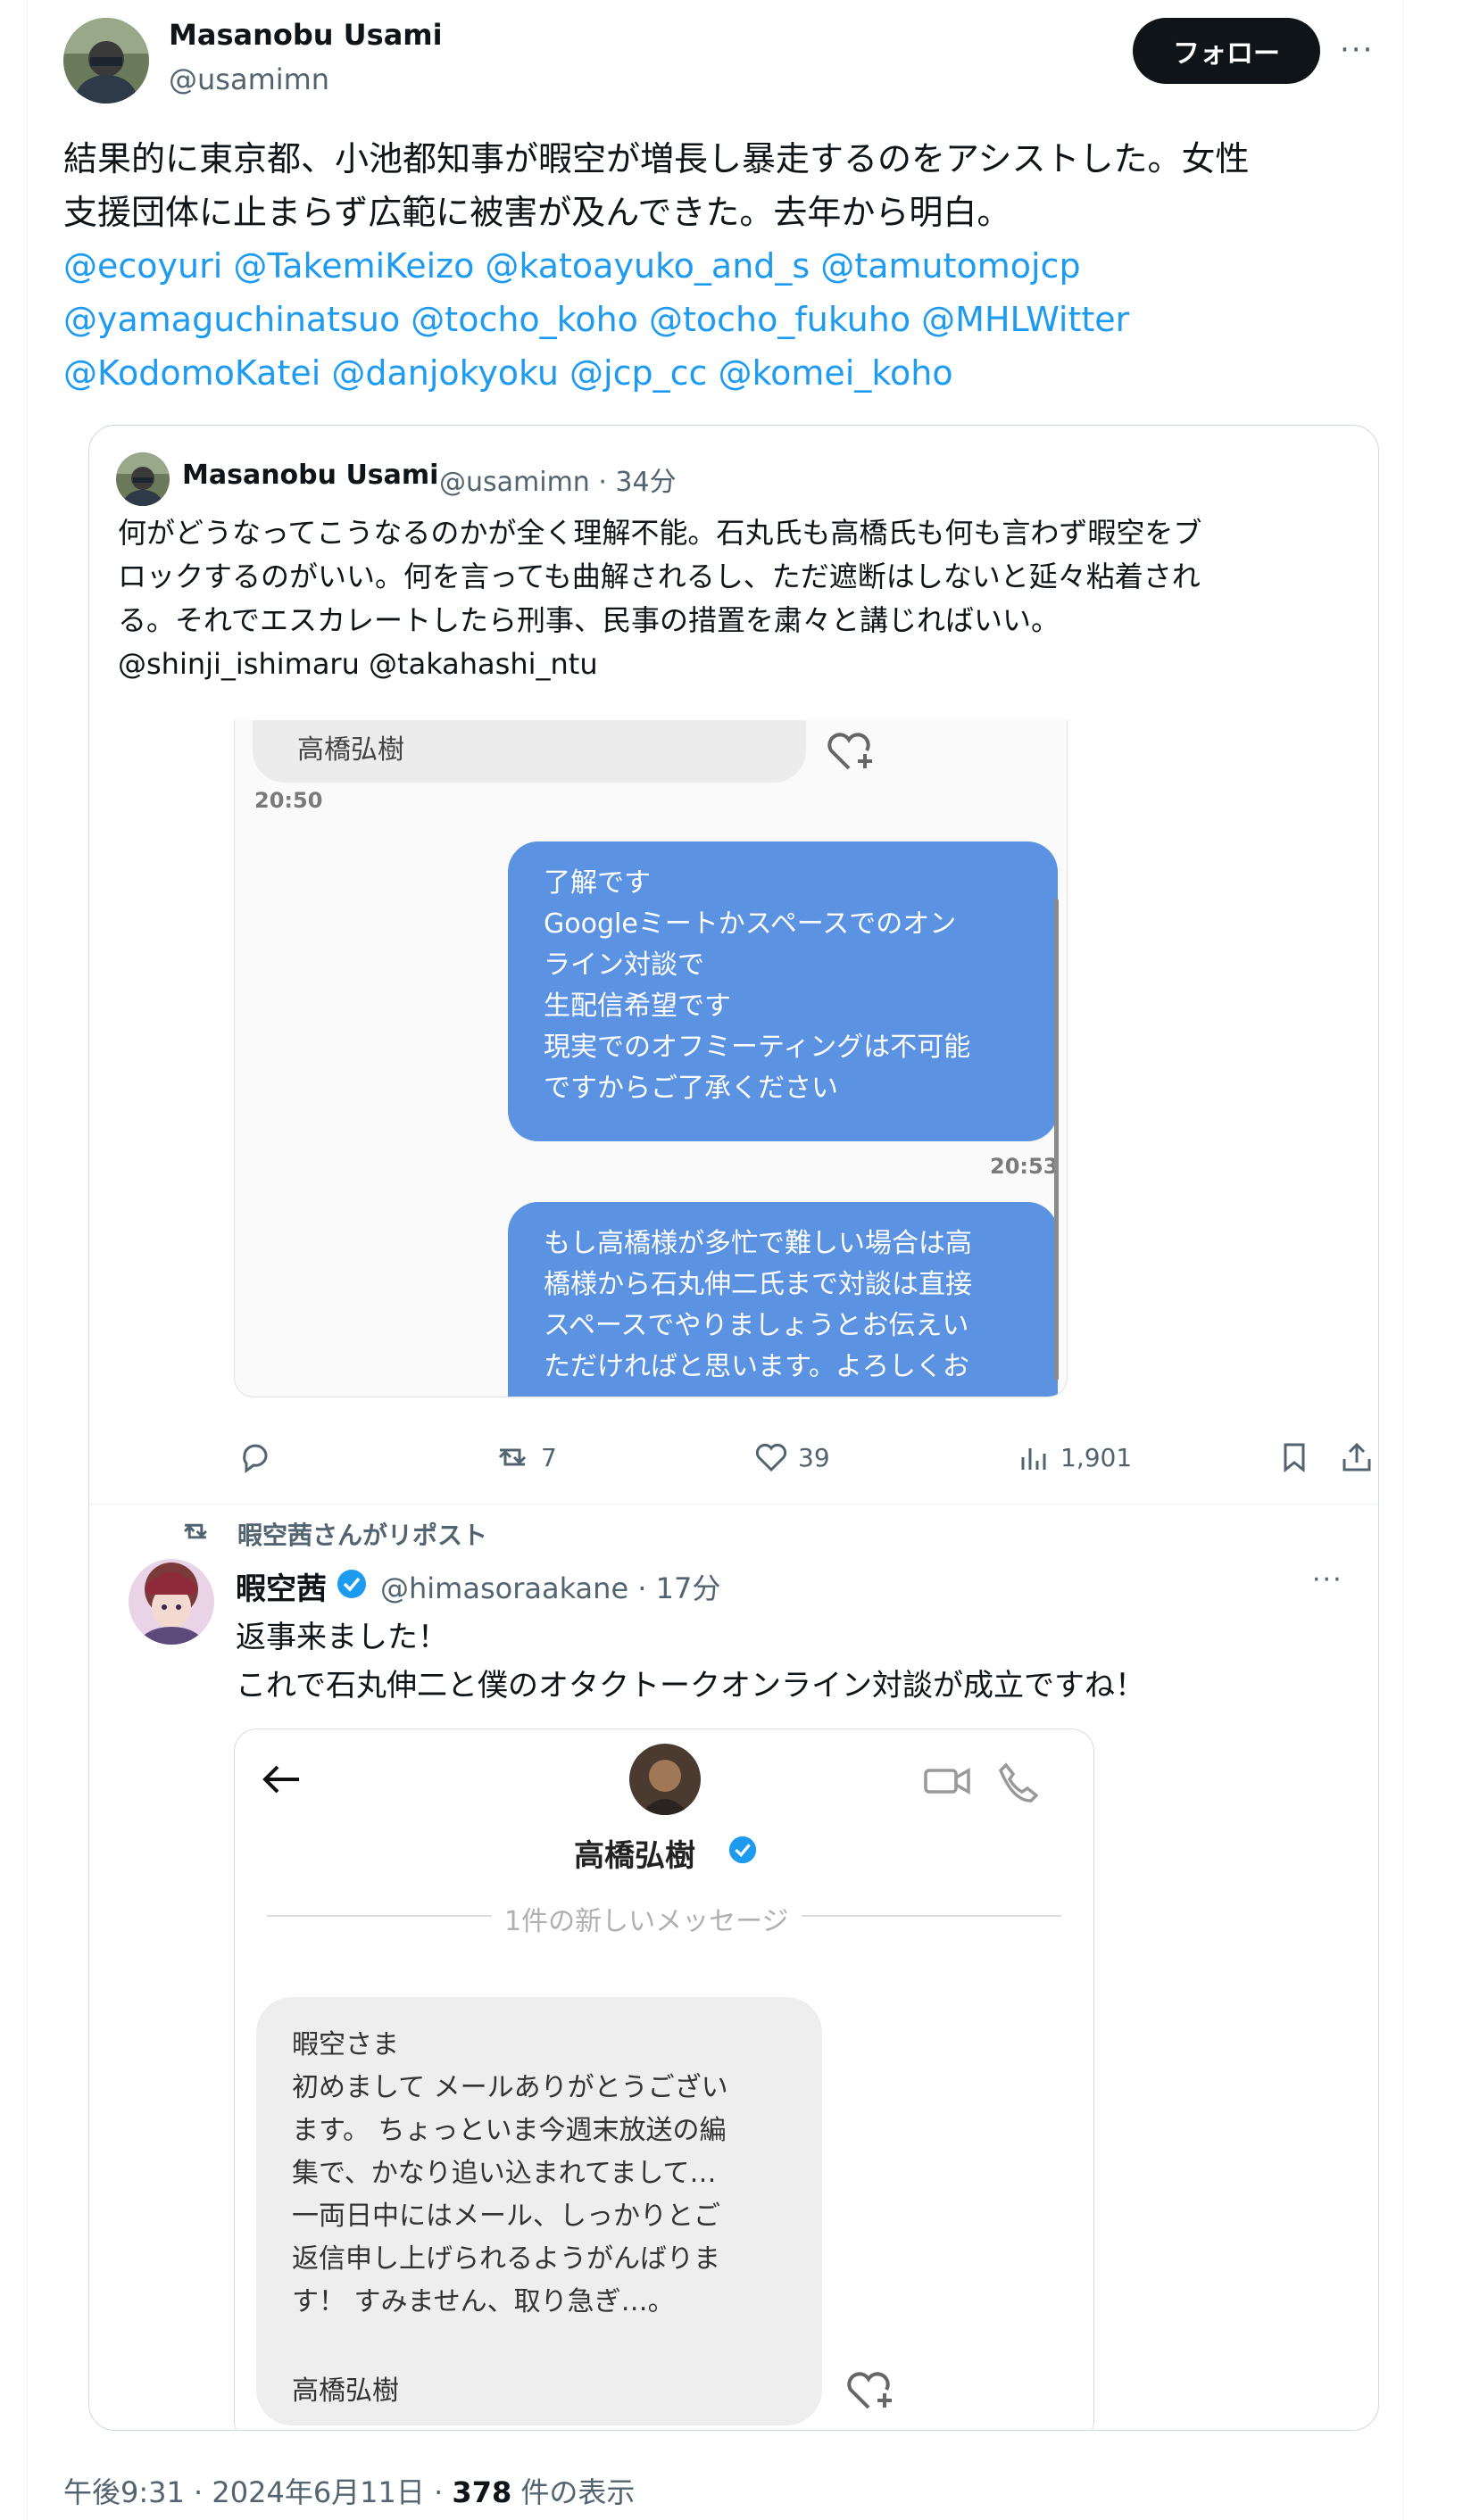  Describe the element at coordinates (656, 158) in the screenshot. I see `tweet-text-line: 結果的に東京都、小池都知事が暇空が増長し暴走するのをアシストした。女性` at that location.